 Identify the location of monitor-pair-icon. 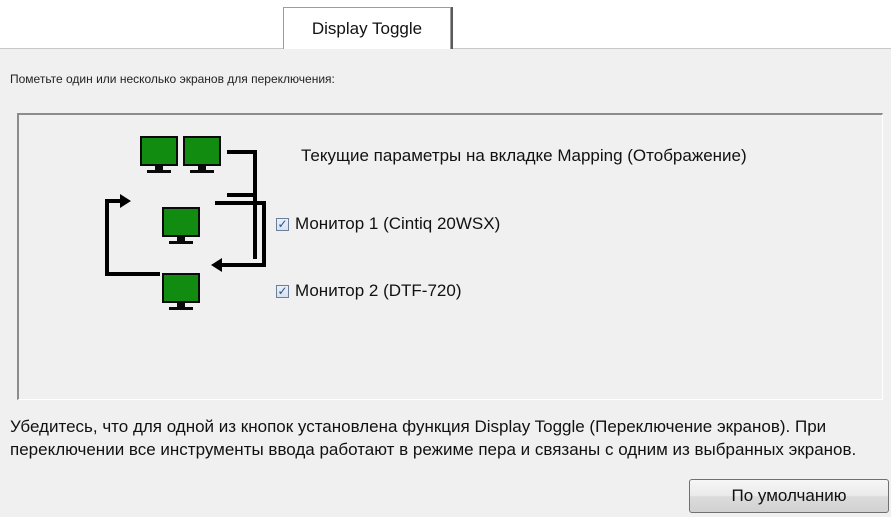
(180, 154).